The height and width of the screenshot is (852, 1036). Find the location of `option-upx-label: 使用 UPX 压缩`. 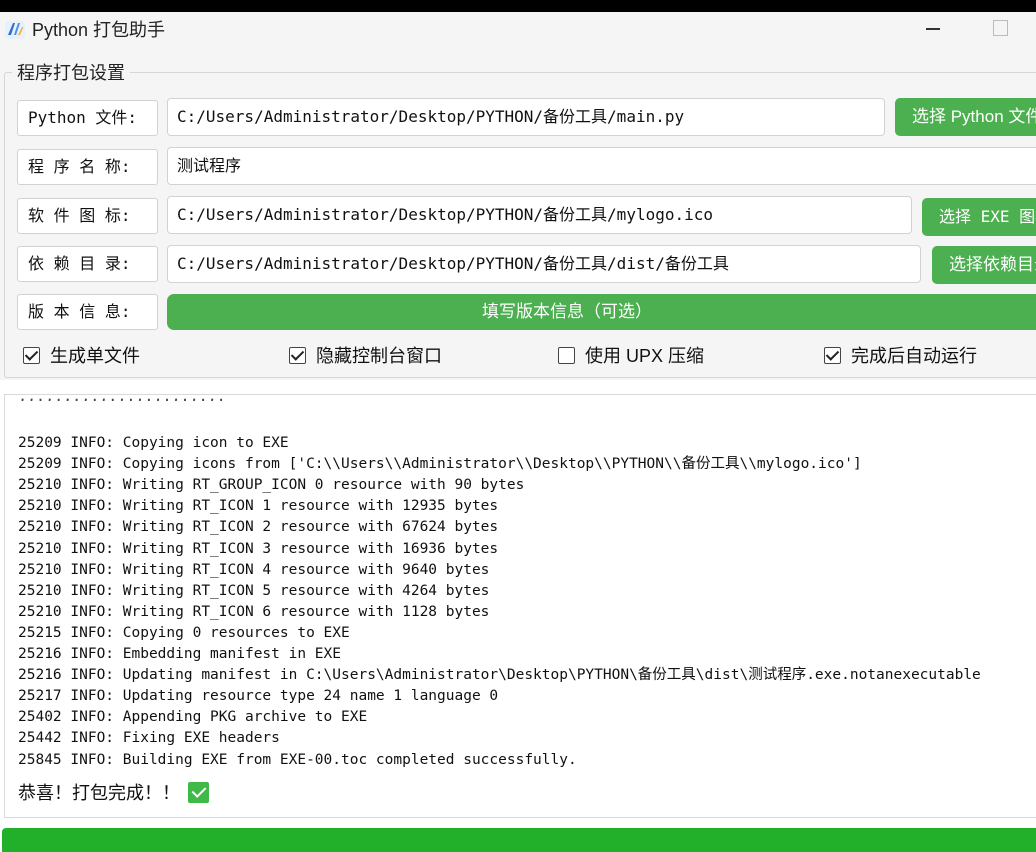

option-upx-label: 使用 UPX 压缩 is located at coordinates (645, 356).